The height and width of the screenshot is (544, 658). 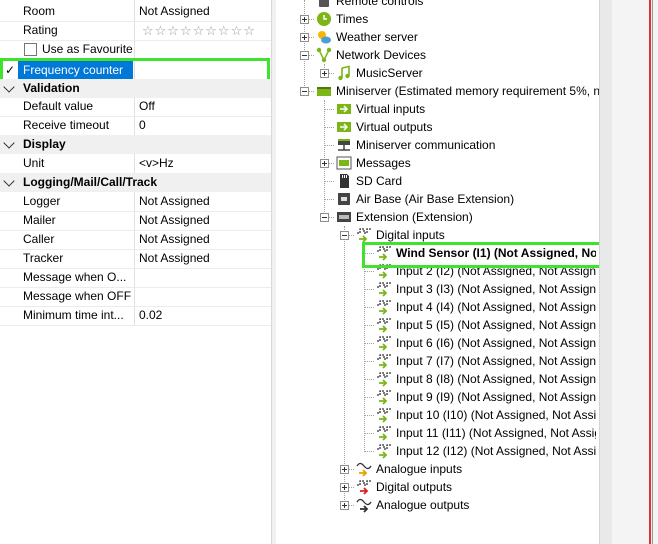 What do you see at coordinates (135, 239) in the screenshot?
I see `prop-caller: Caller Not Assigned` at bounding box center [135, 239].